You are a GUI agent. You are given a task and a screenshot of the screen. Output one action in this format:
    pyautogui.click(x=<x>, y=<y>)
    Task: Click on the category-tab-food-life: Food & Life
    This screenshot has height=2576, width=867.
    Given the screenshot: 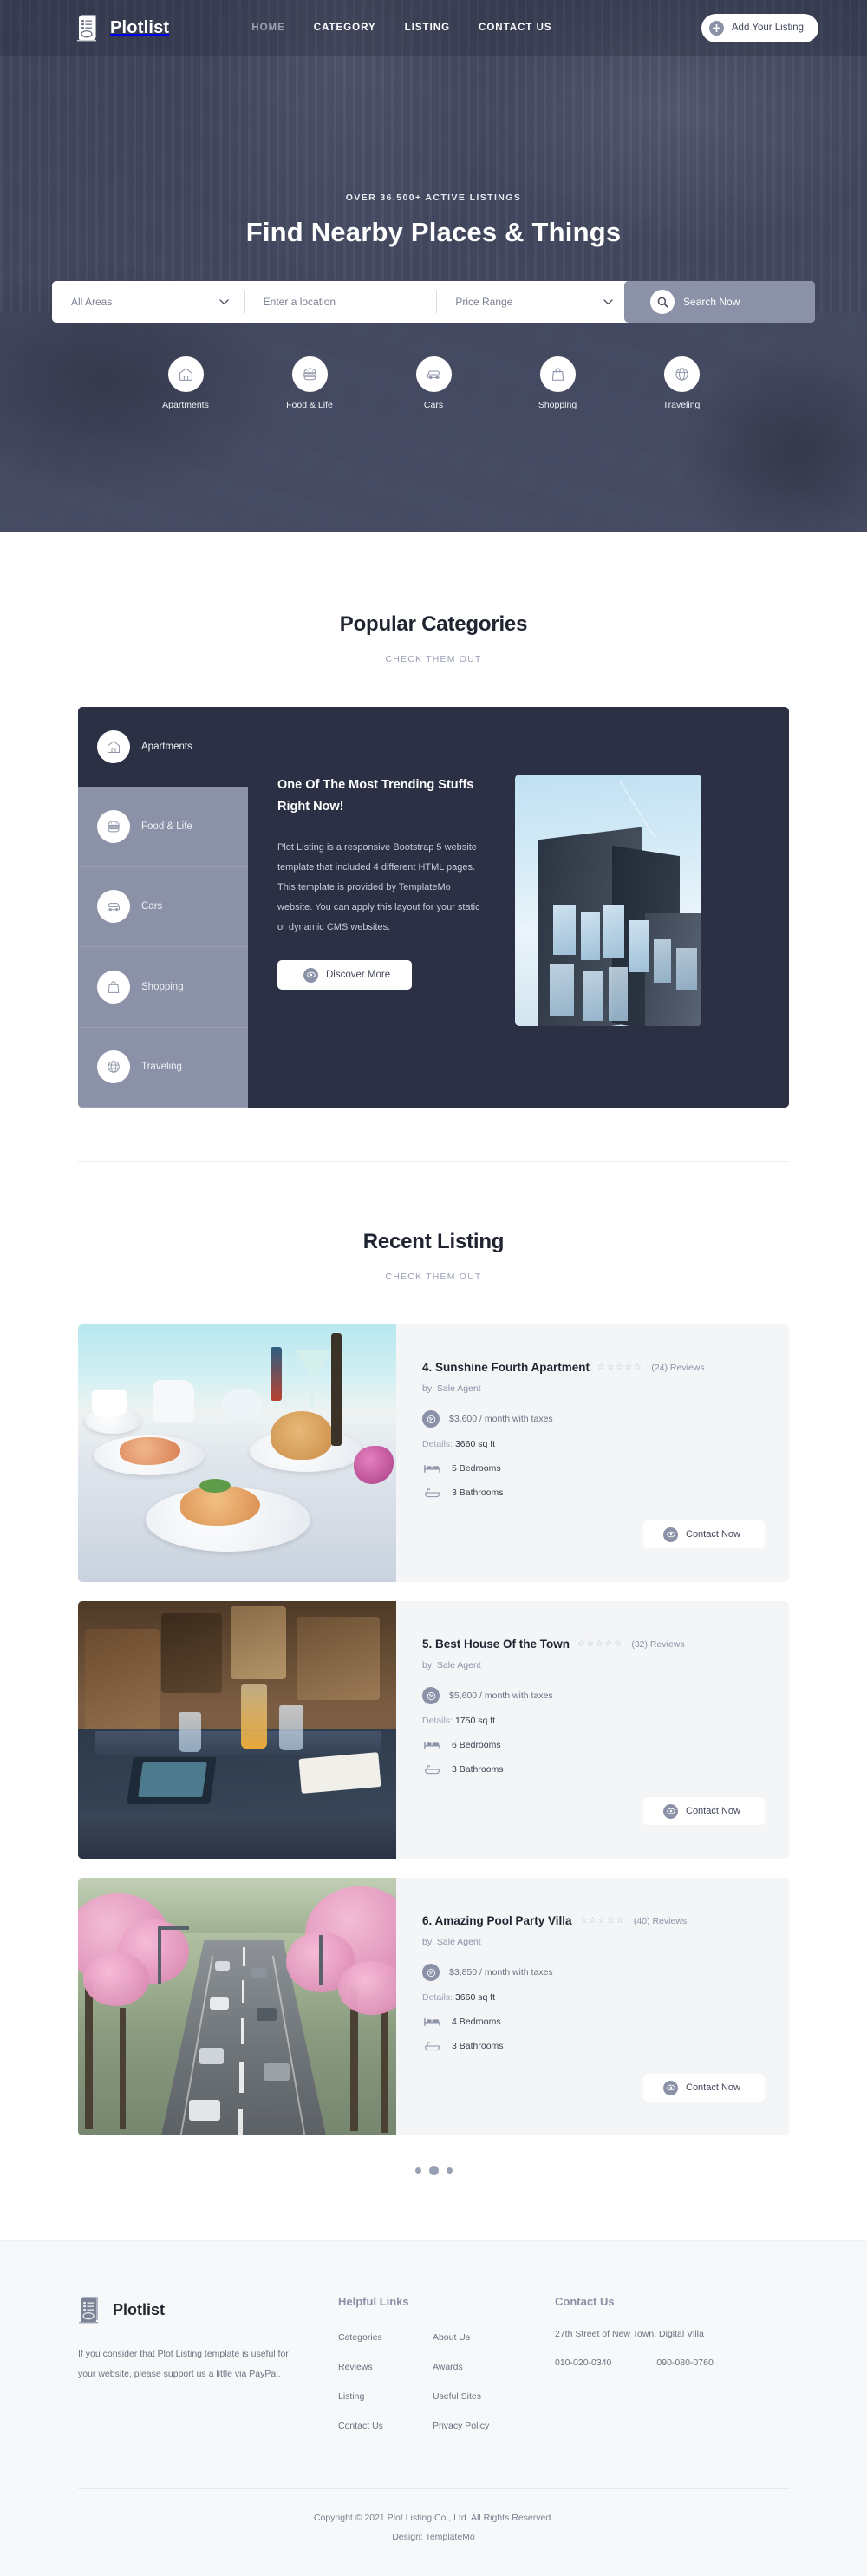 What is the action you would take?
    pyautogui.click(x=163, y=827)
    